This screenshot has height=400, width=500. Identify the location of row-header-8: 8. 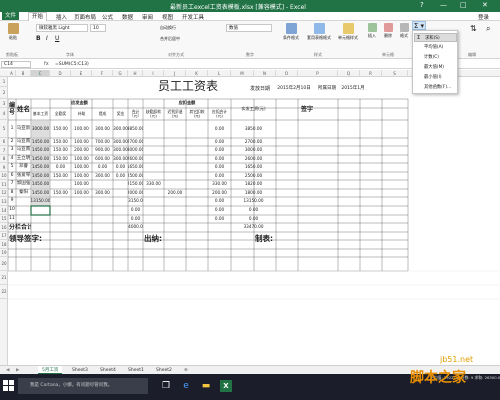
(4, 159).